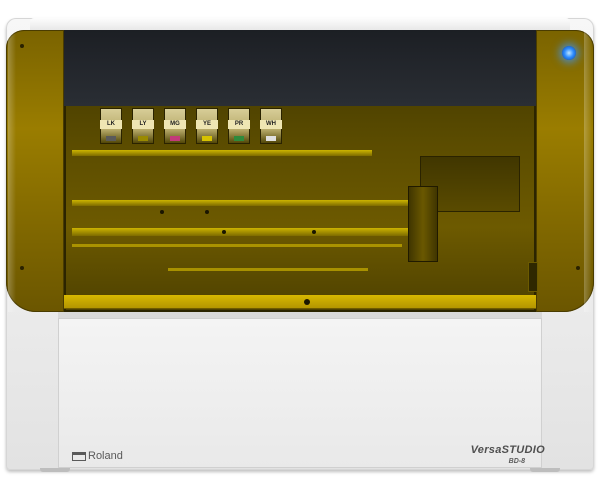 Image resolution: width=600 pixels, height=485 pixels. What do you see at coordinates (307, 302) in the screenshot?
I see `cover-handle-dot` at bounding box center [307, 302].